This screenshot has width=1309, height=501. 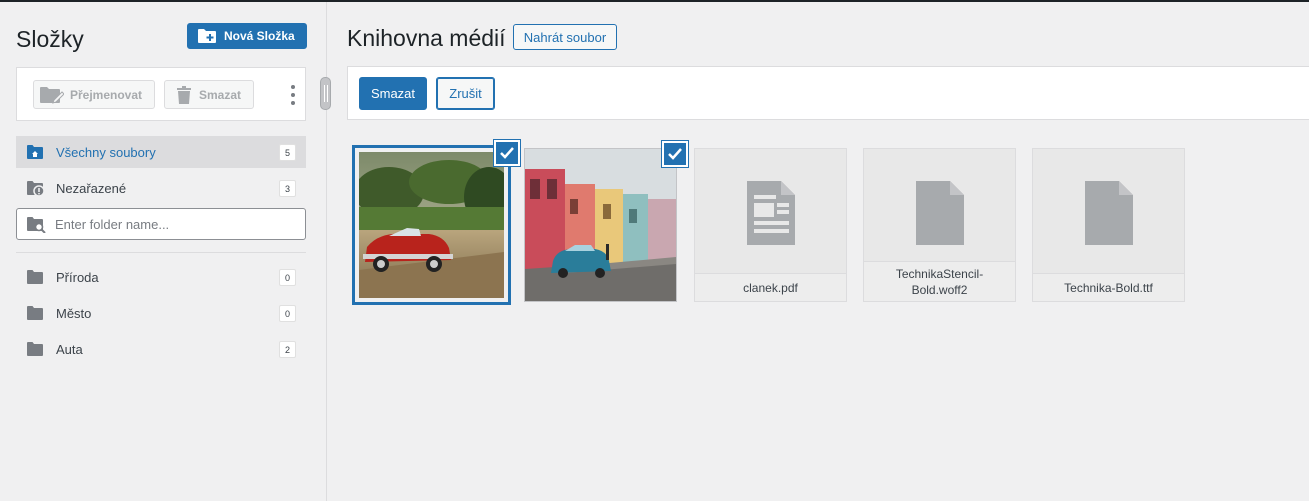 I want to click on folder-count-badge: 3, so click(x=287, y=188).